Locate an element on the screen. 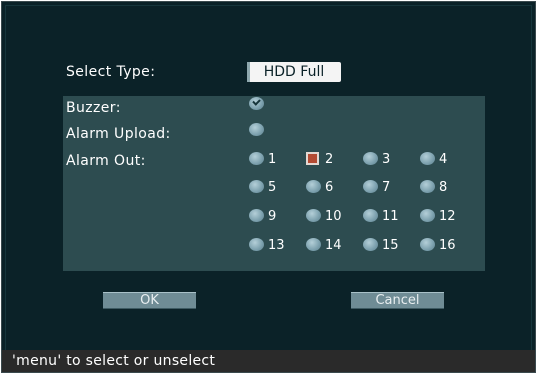  alarm-out-channel-10-label: 10 is located at coordinates (333, 216).